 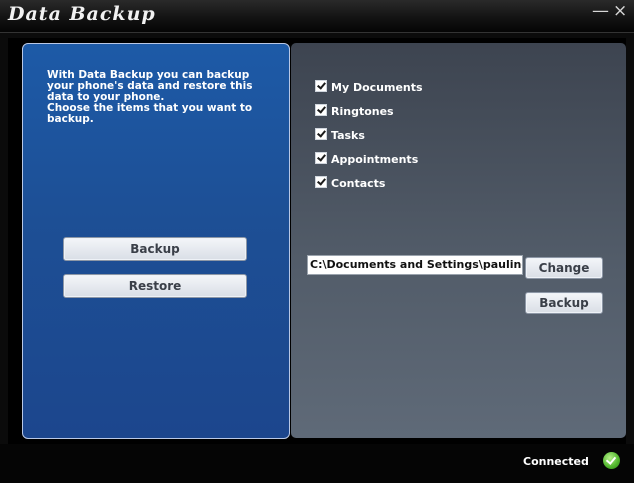 I want to click on backup-path-field: C:\Documents and Settings\pauline.tsai\, so click(x=415, y=265).